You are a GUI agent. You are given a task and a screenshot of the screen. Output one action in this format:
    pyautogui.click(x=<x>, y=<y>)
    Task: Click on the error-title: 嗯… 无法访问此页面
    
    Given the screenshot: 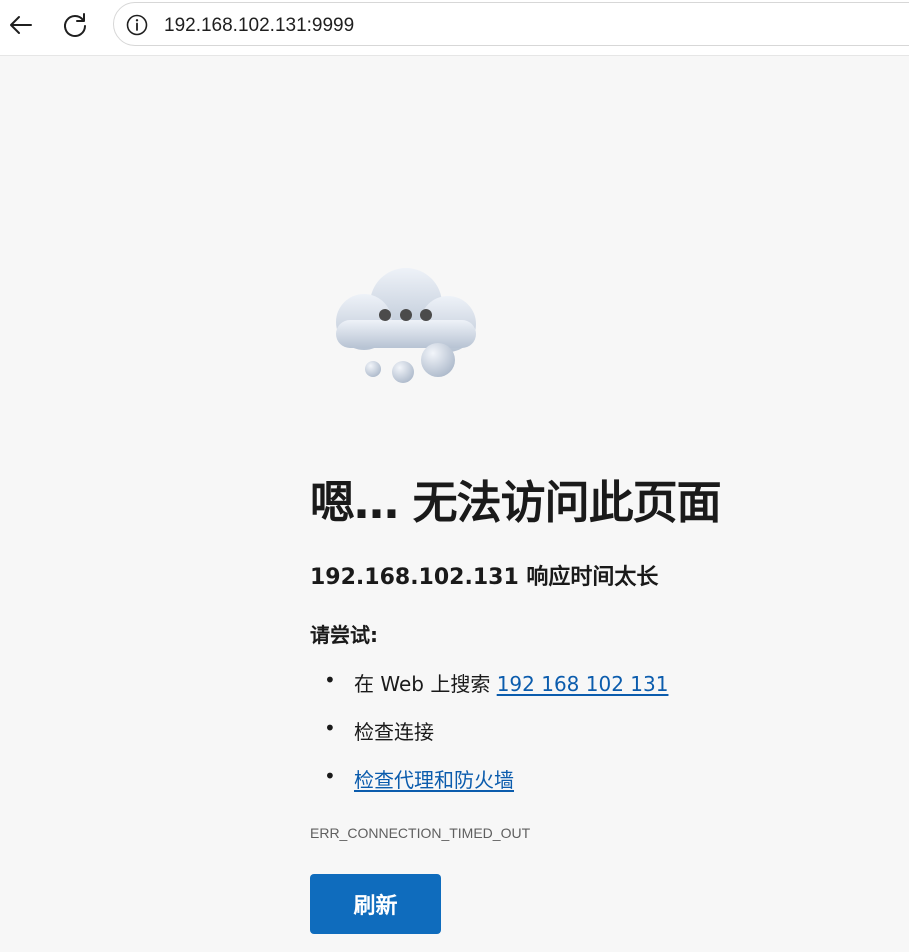 What is the action you would take?
    pyautogui.click(x=516, y=502)
    